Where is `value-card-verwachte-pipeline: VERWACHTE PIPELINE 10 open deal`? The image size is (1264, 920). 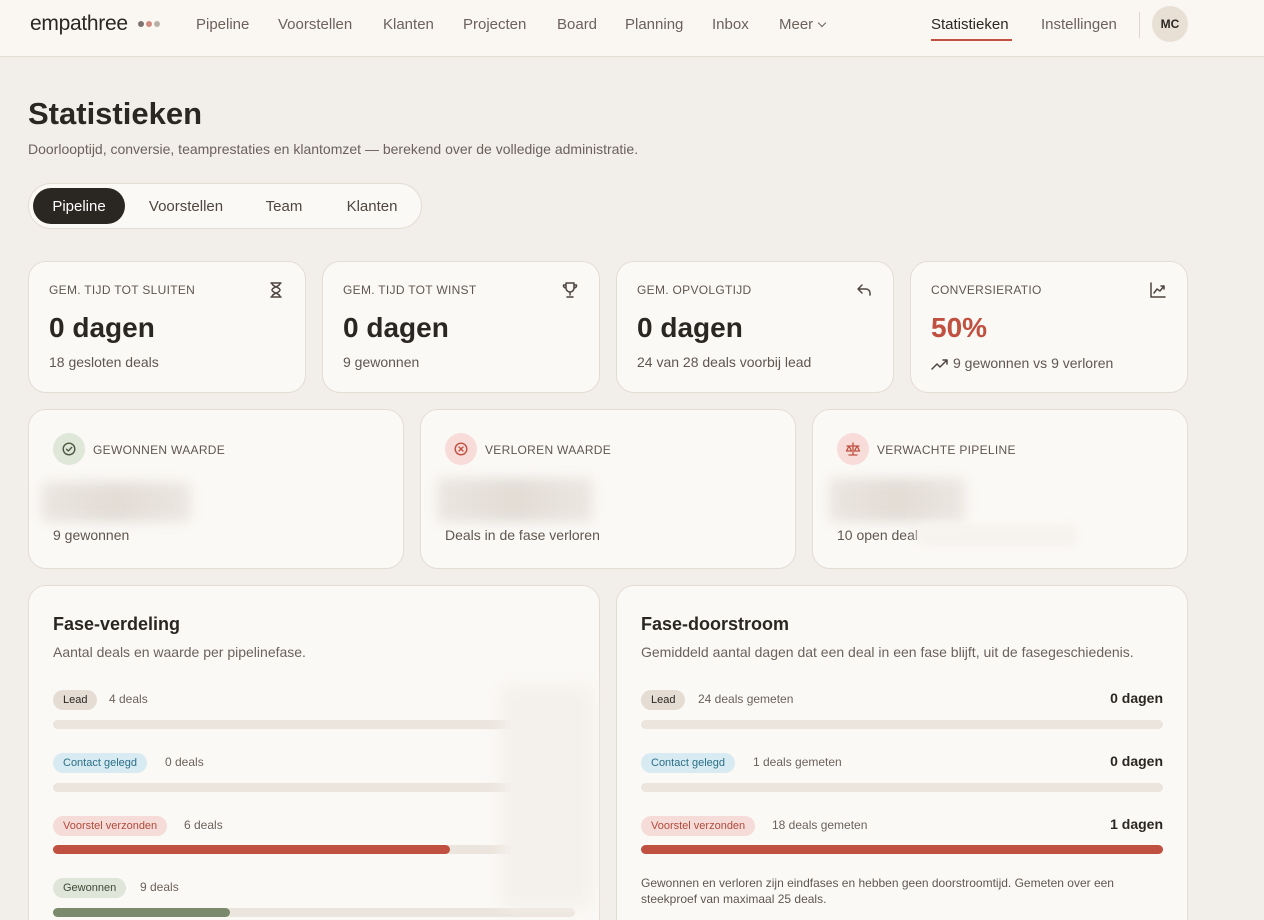
value-card-verwachte-pipeline: VERWACHTE PIPELINE 10 open deal is located at coordinates (1000, 489).